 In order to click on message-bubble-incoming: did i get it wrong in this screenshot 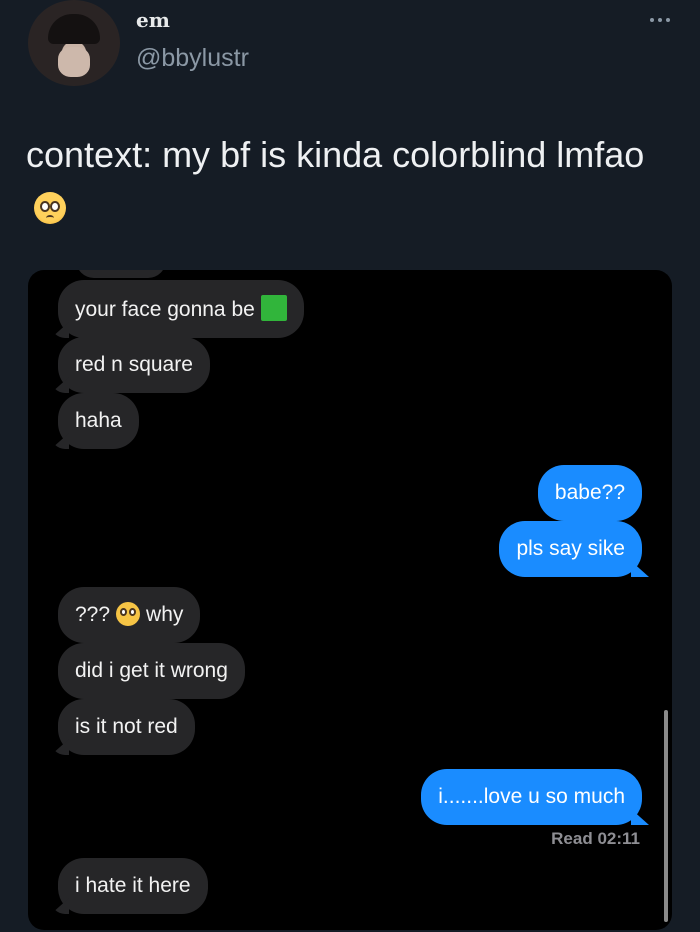, I will do `click(151, 671)`.